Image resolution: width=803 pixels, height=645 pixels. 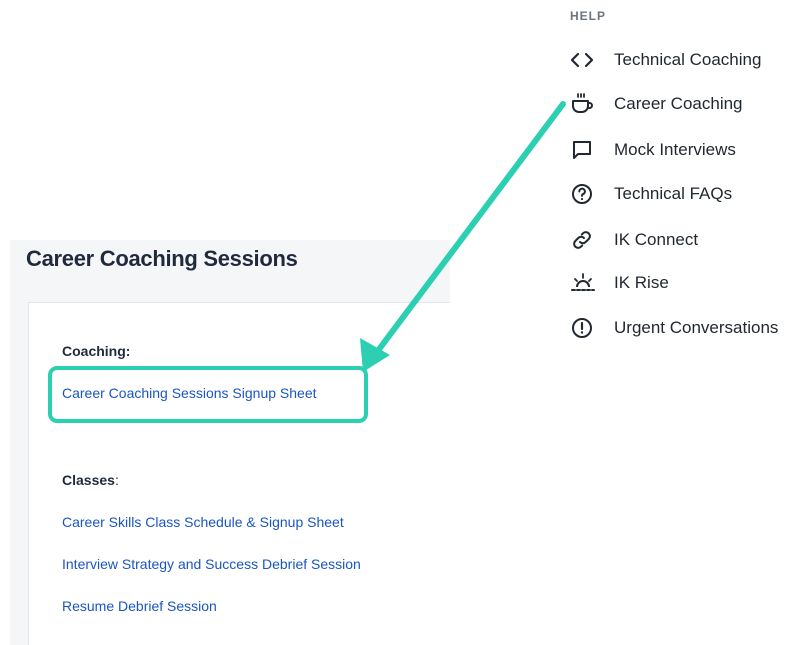 I want to click on resume-debrief-session-link: Resume Debrief Session, so click(x=139, y=606).